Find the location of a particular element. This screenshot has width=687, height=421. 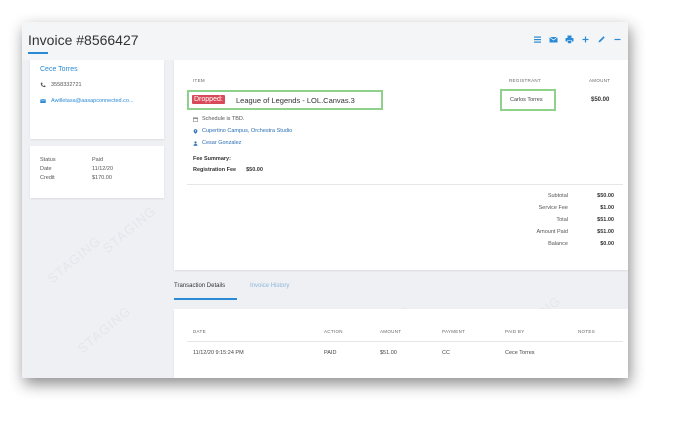

amount-paid-value: $51.00 is located at coordinates (605, 232).